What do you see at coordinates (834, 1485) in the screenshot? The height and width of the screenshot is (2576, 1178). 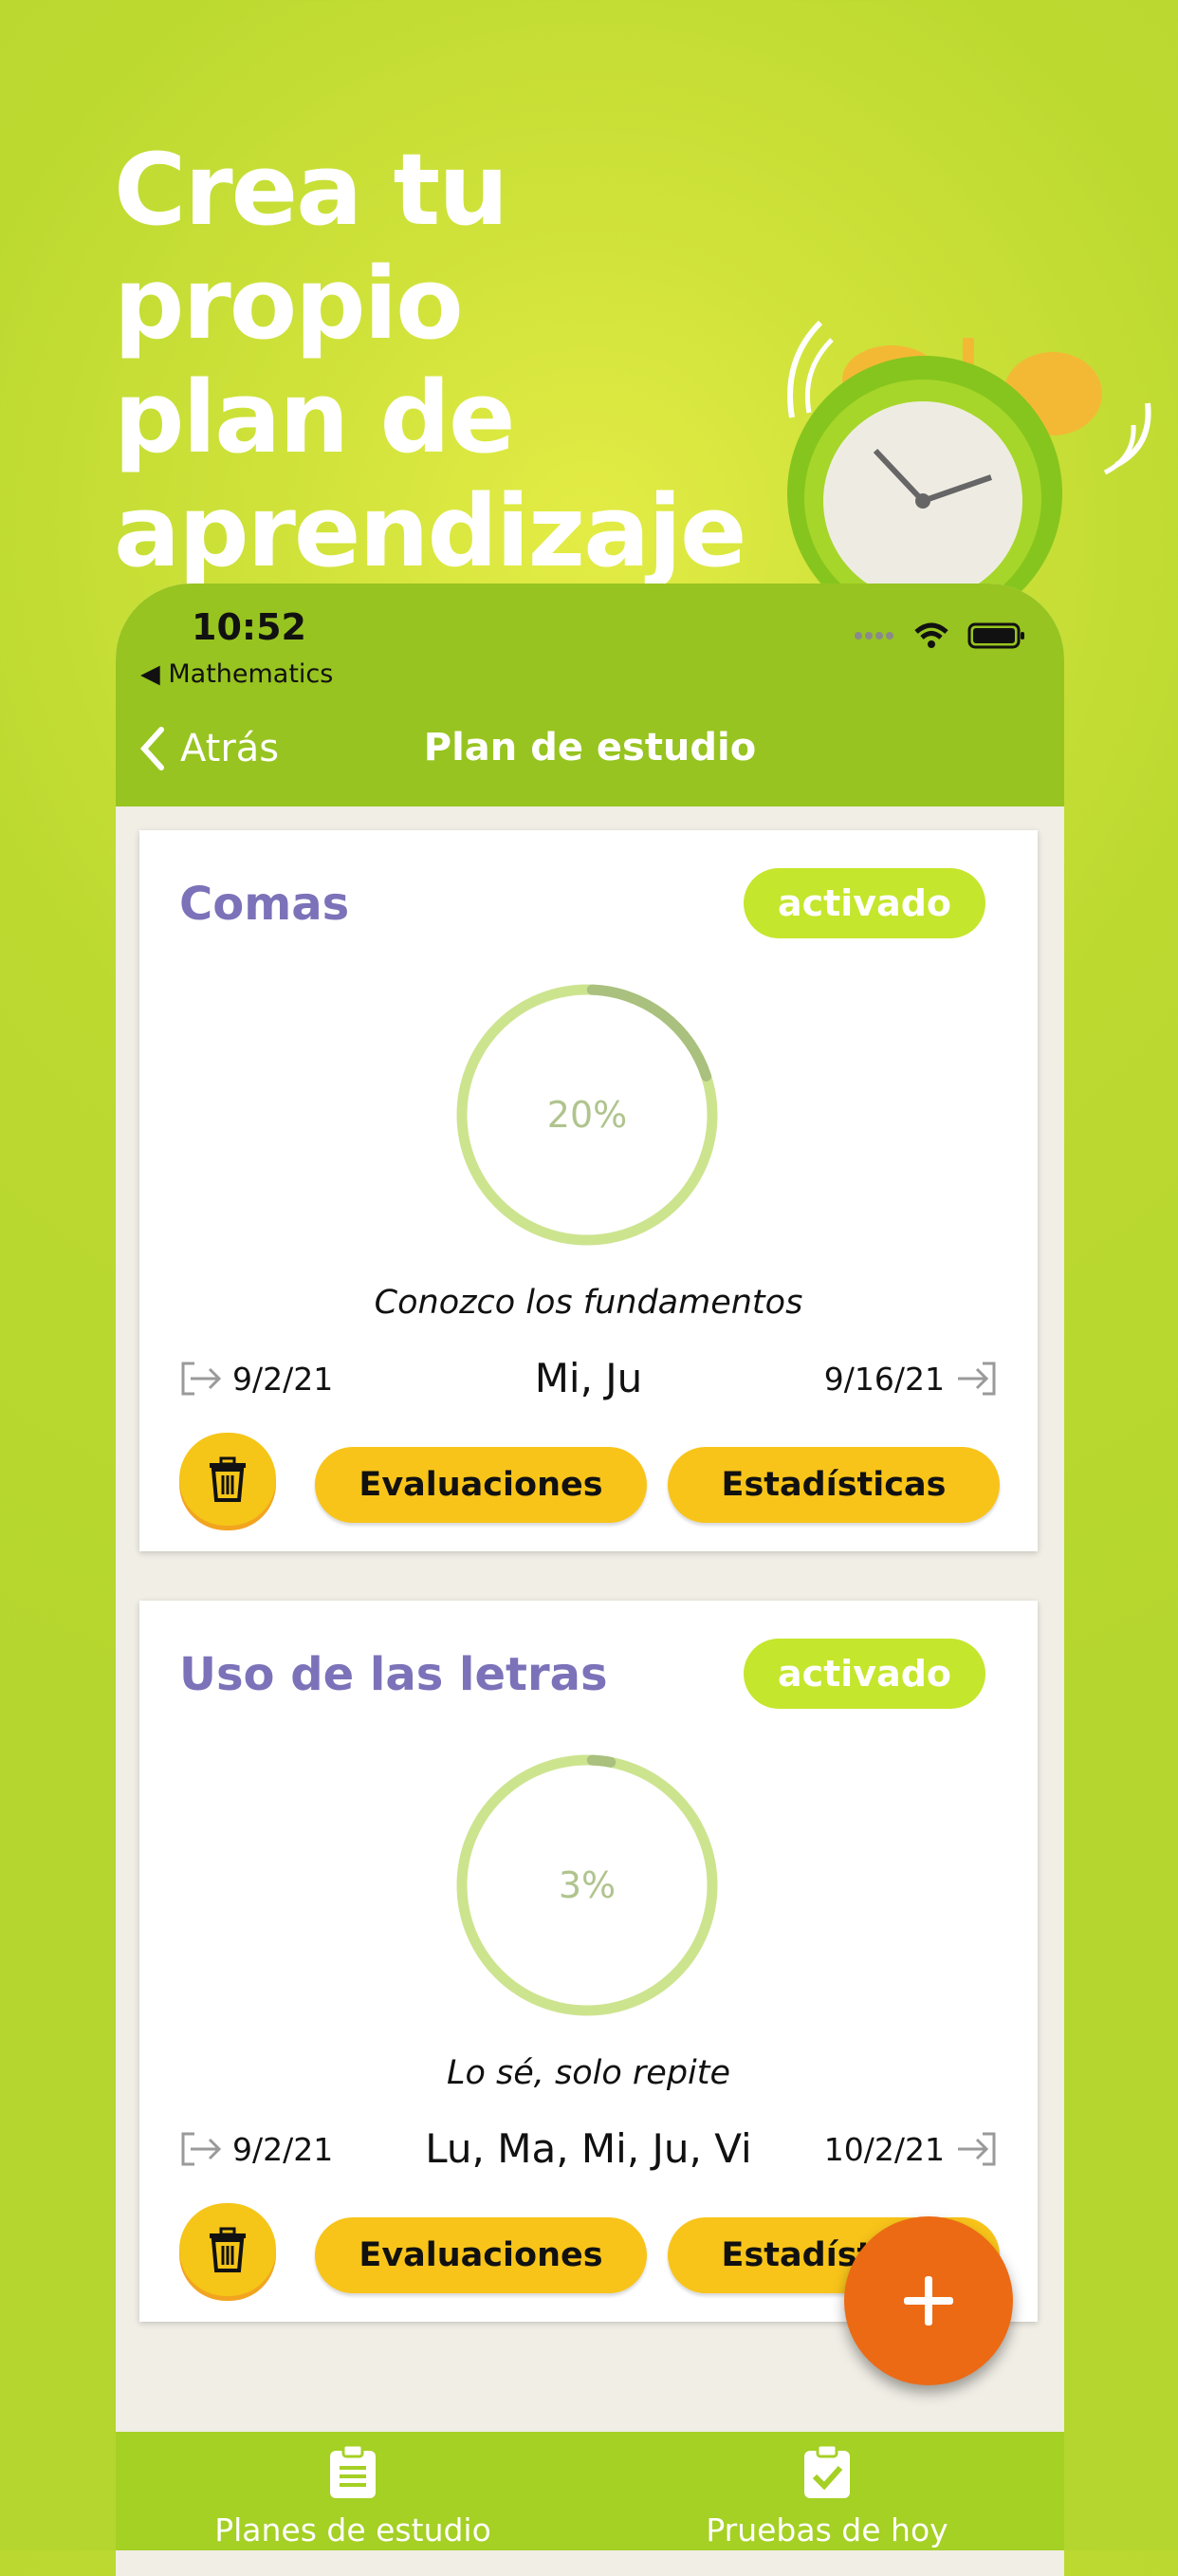 I see `statistics-button: Estadísticas` at bounding box center [834, 1485].